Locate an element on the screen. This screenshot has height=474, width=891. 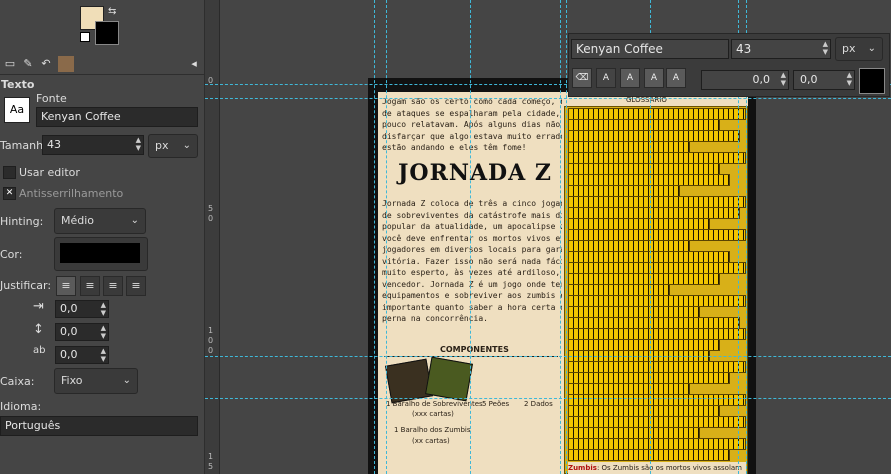
doc-glossary-term: Zumbis is located at coordinates (582, 468).